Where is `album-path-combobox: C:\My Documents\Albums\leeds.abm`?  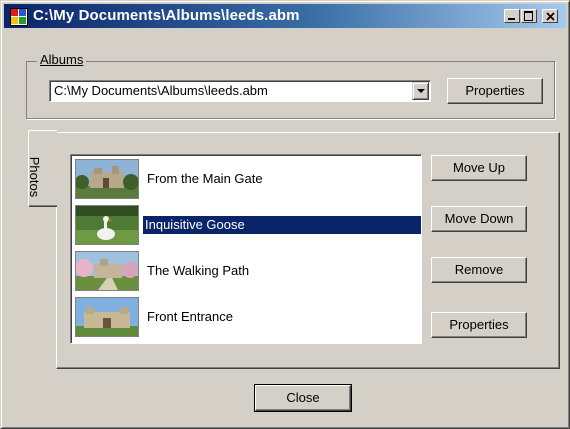
album-path-combobox: C:\My Documents\Albums\leeds.abm is located at coordinates (240, 91).